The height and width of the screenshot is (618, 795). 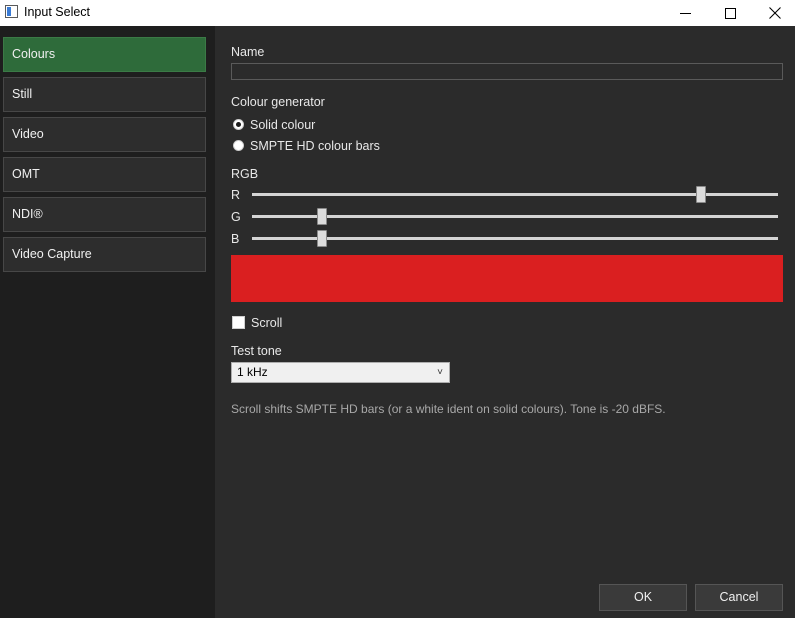 I want to click on name-input, so click(x=507, y=71).